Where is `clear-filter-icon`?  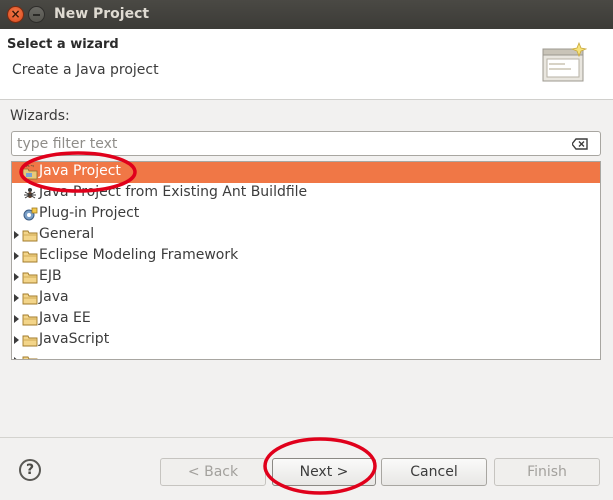 clear-filter-icon is located at coordinates (580, 144).